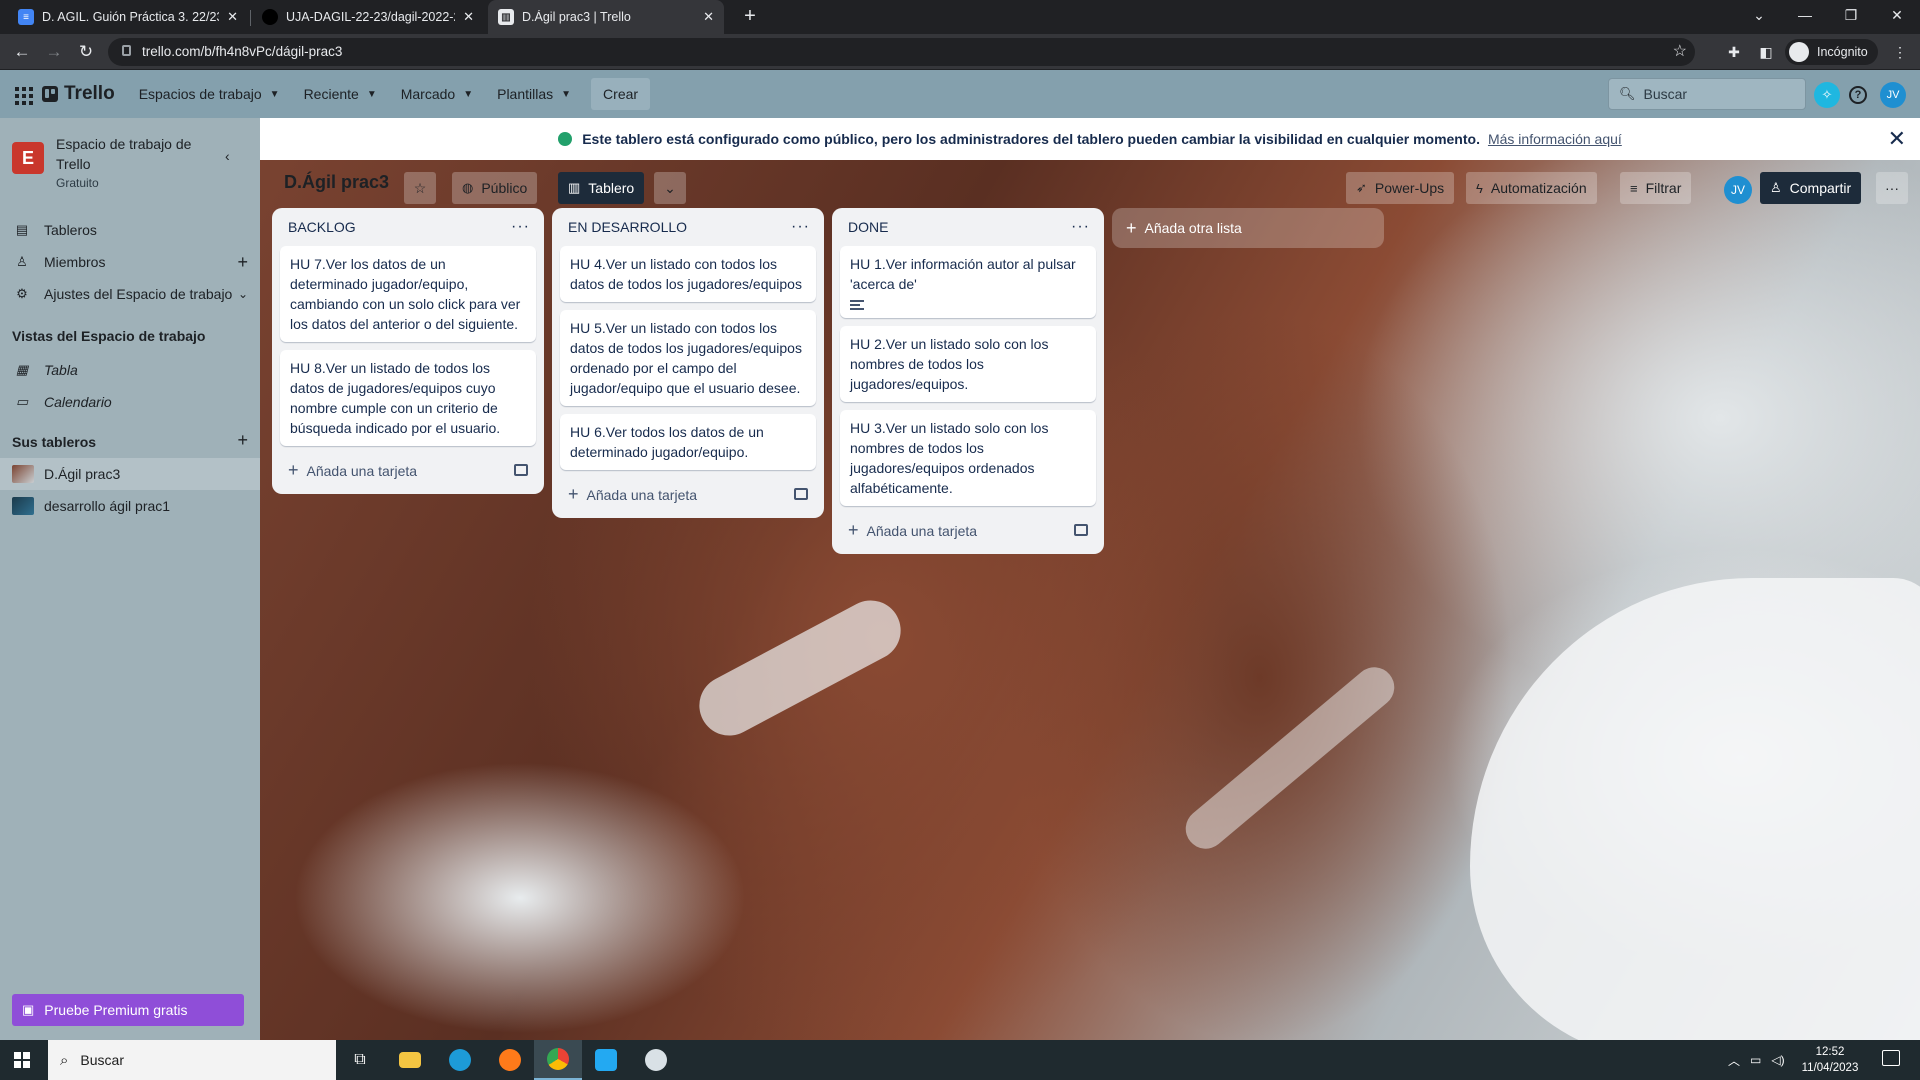 The image size is (1920, 1080). I want to click on network-icon: ▭, so click(1755, 1060).